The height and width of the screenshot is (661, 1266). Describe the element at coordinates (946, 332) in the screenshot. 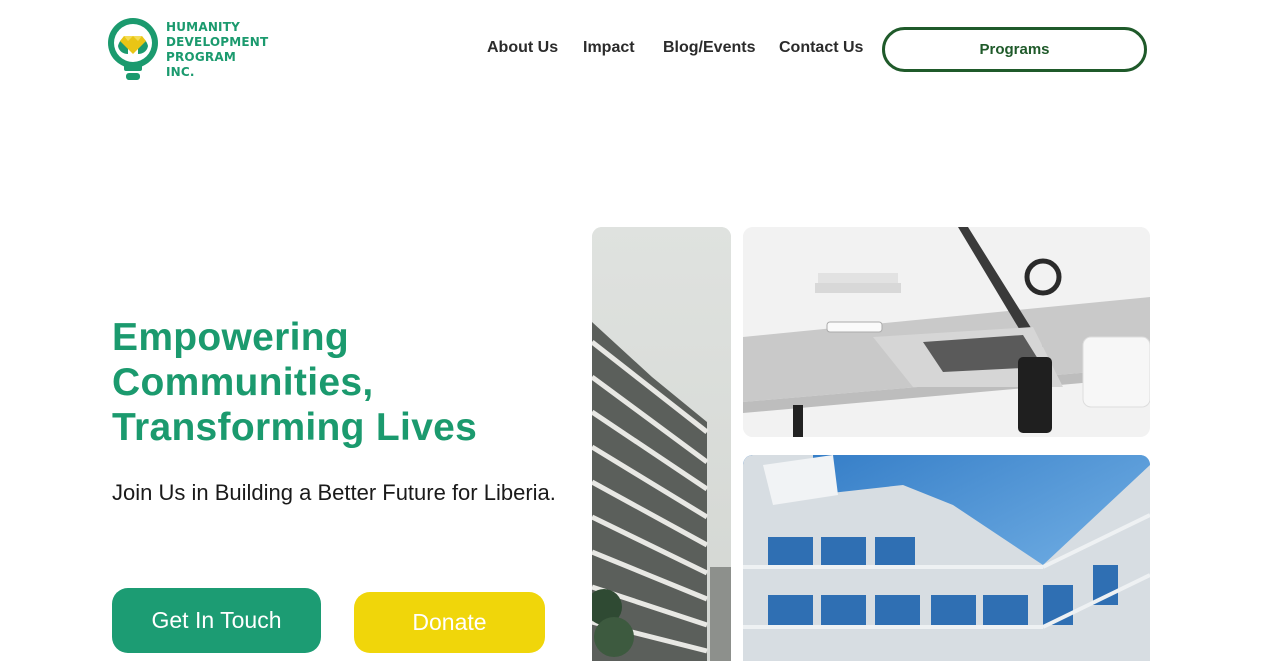

I see `desk-laptop-photo` at that location.